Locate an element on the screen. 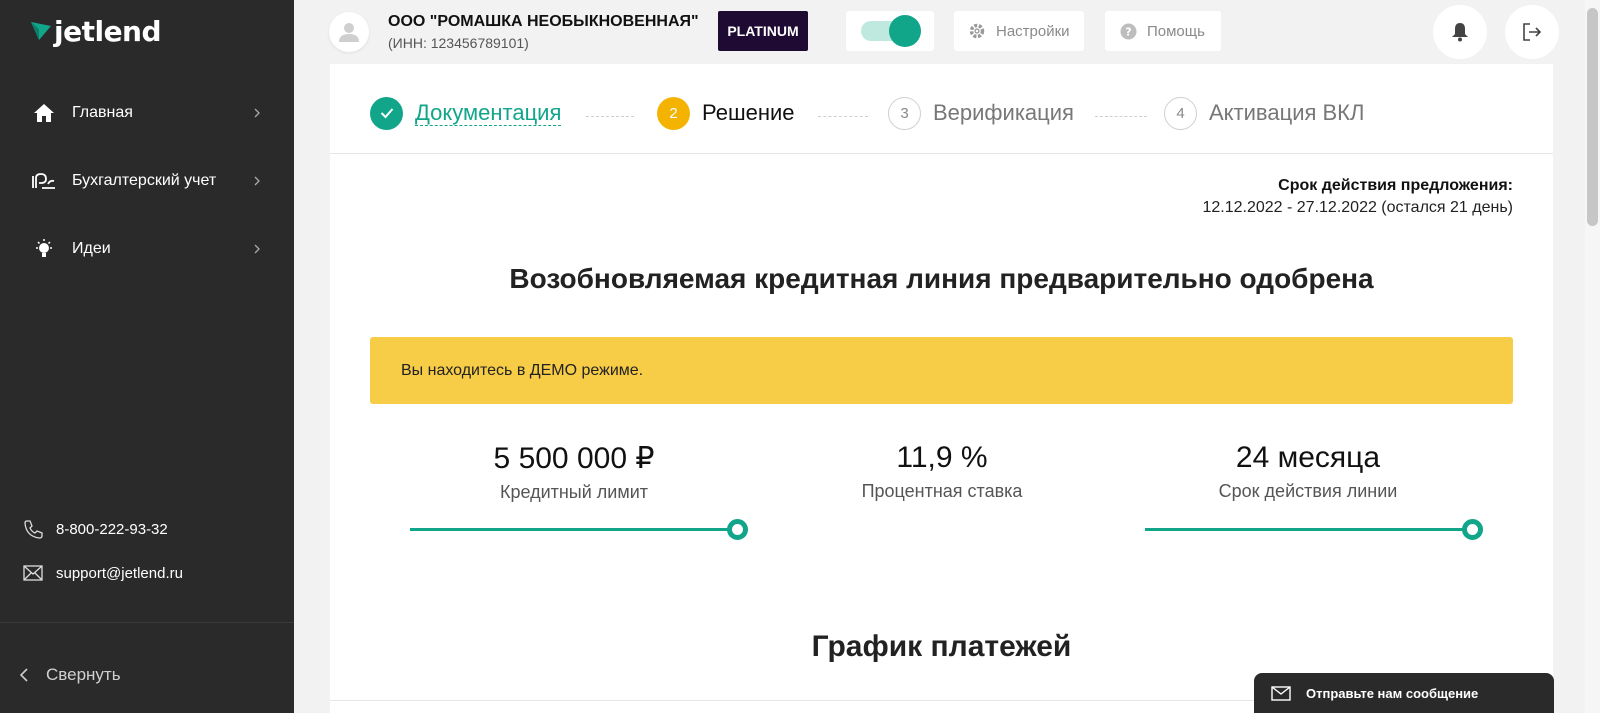  chat-widget-button: Отправьте нам сообщение is located at coordinates (1404, 693).